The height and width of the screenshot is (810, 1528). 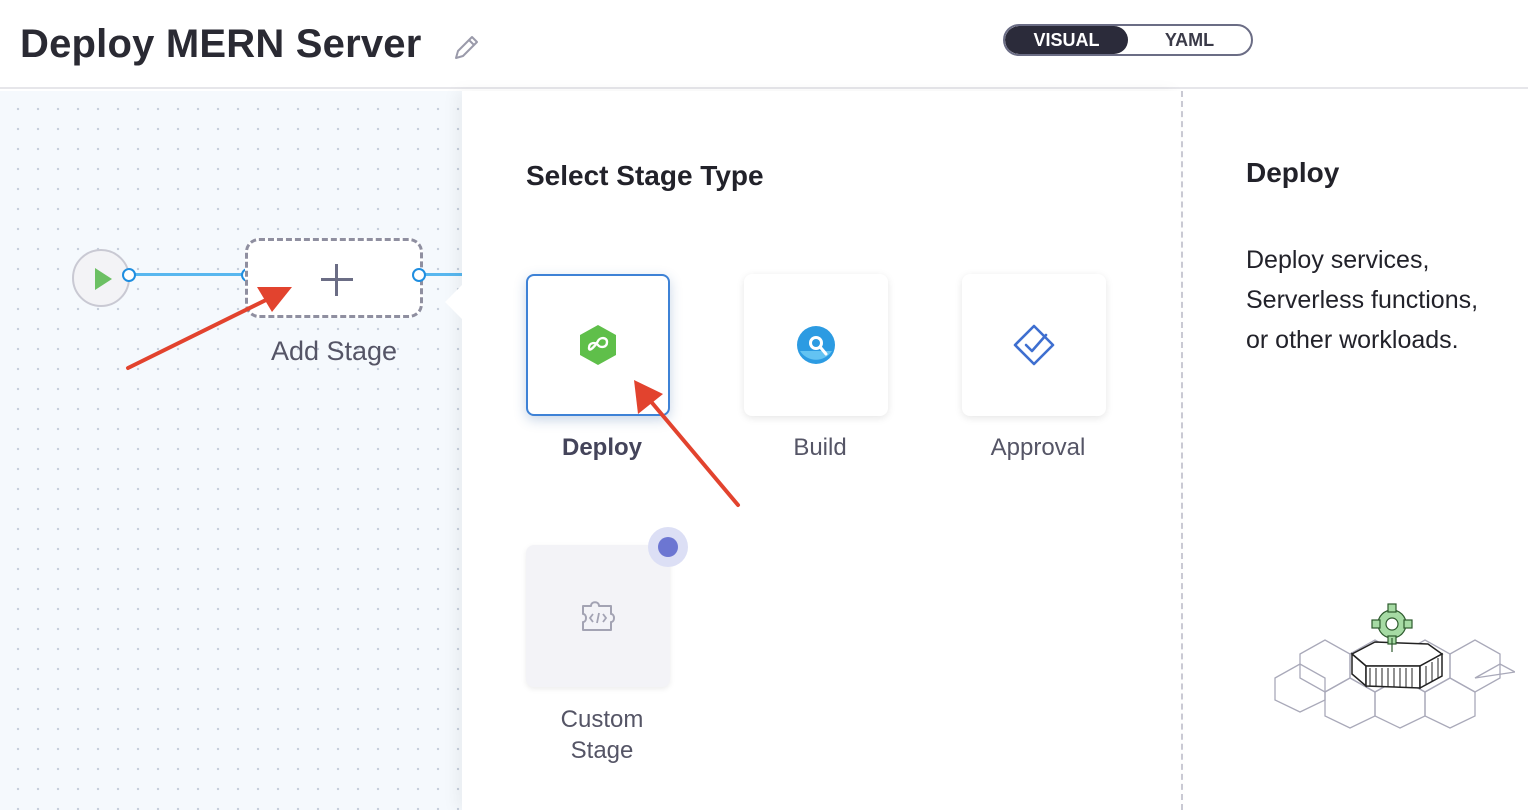 What do you see at coordinates (668, 547) in the screenshot?
I see `new-badge` at bounding box center [668, 547].